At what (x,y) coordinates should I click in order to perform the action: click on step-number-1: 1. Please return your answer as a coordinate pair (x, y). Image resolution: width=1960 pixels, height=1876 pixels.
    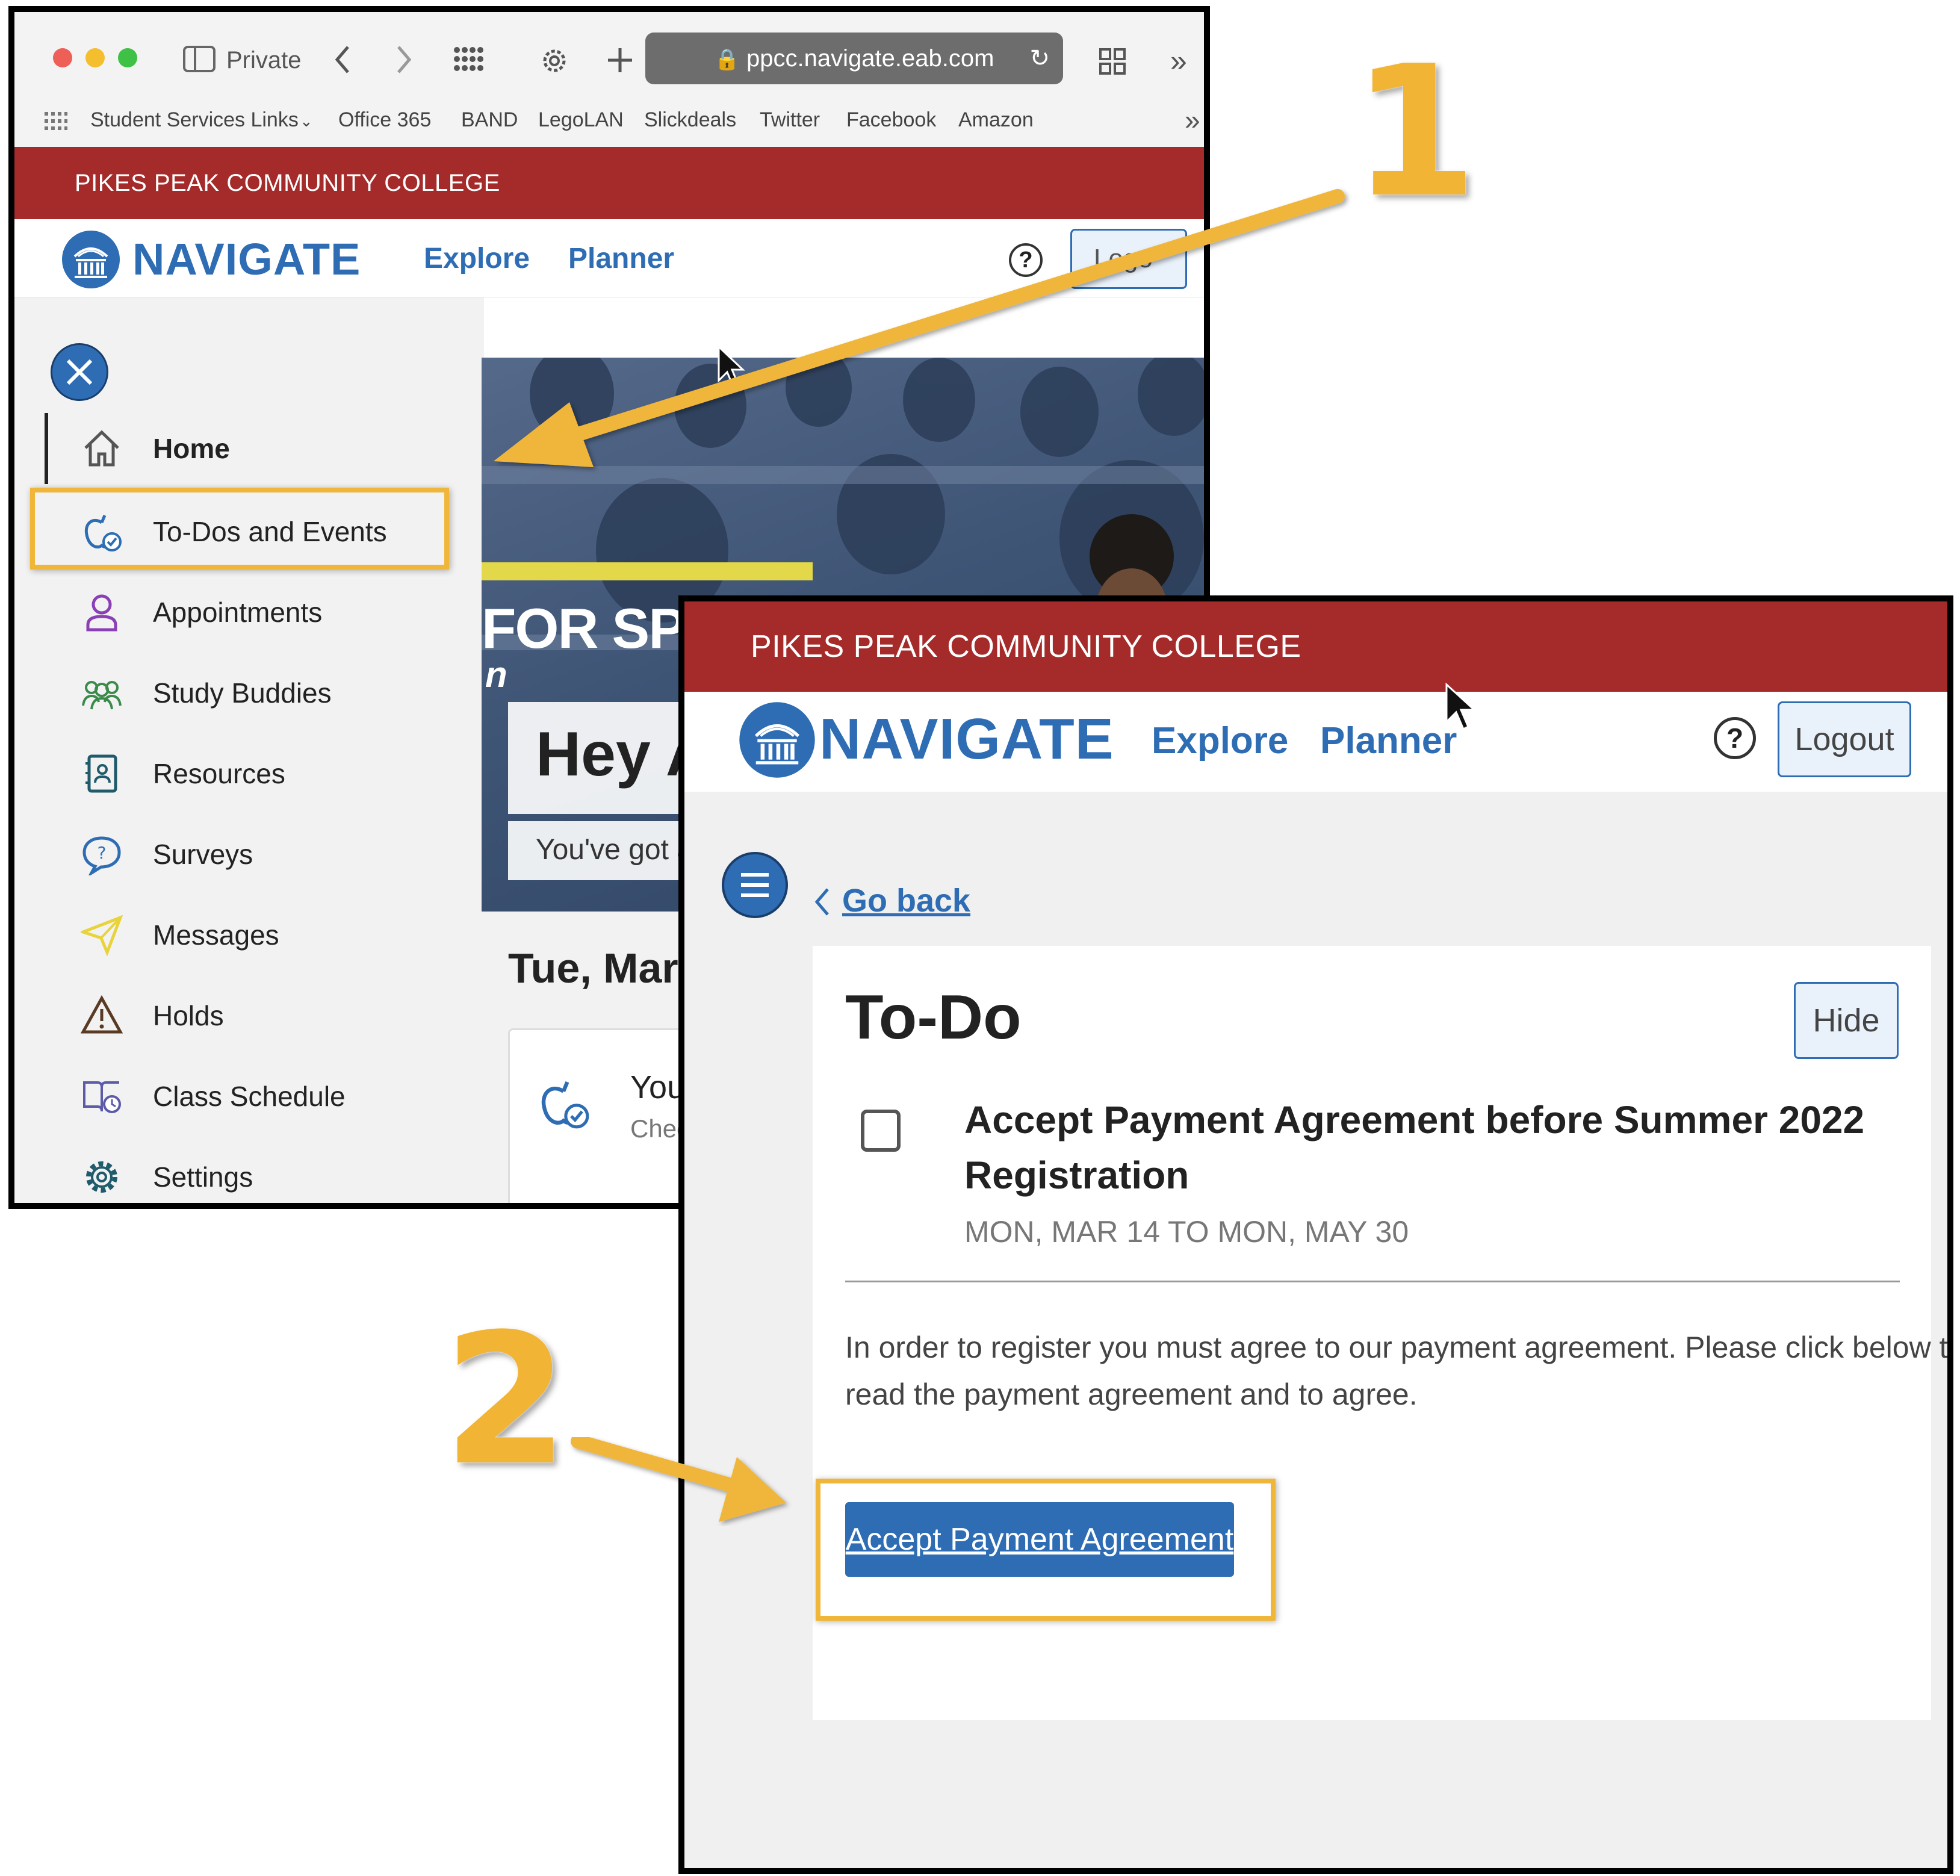
    Looking at the image, I should click on (1415, 132).